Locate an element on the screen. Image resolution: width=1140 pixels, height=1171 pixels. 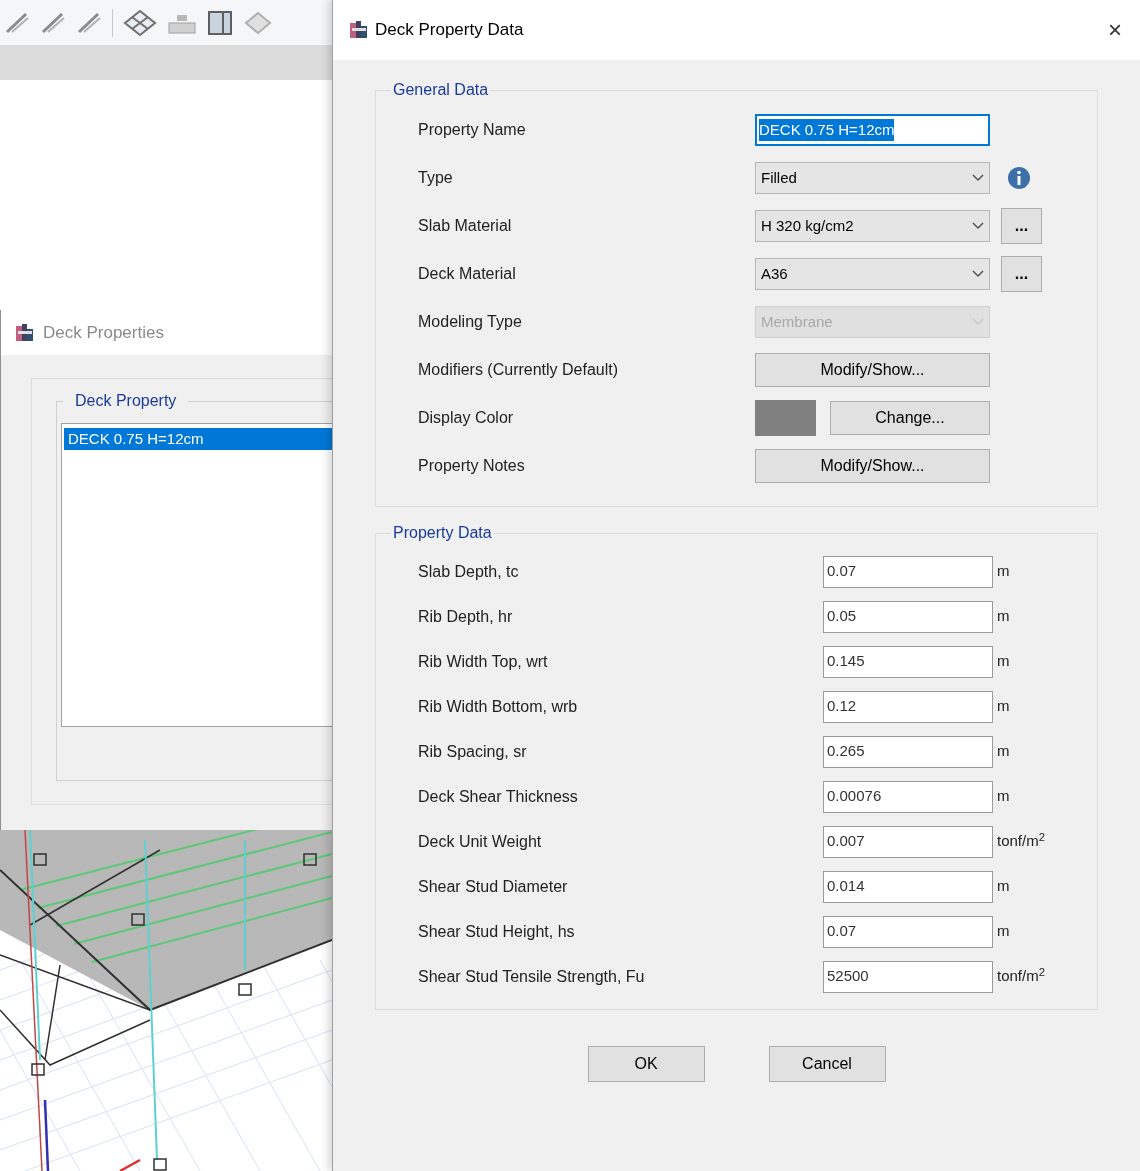
field-label: Deck Unit Weight is located at coordinates (480, 841).